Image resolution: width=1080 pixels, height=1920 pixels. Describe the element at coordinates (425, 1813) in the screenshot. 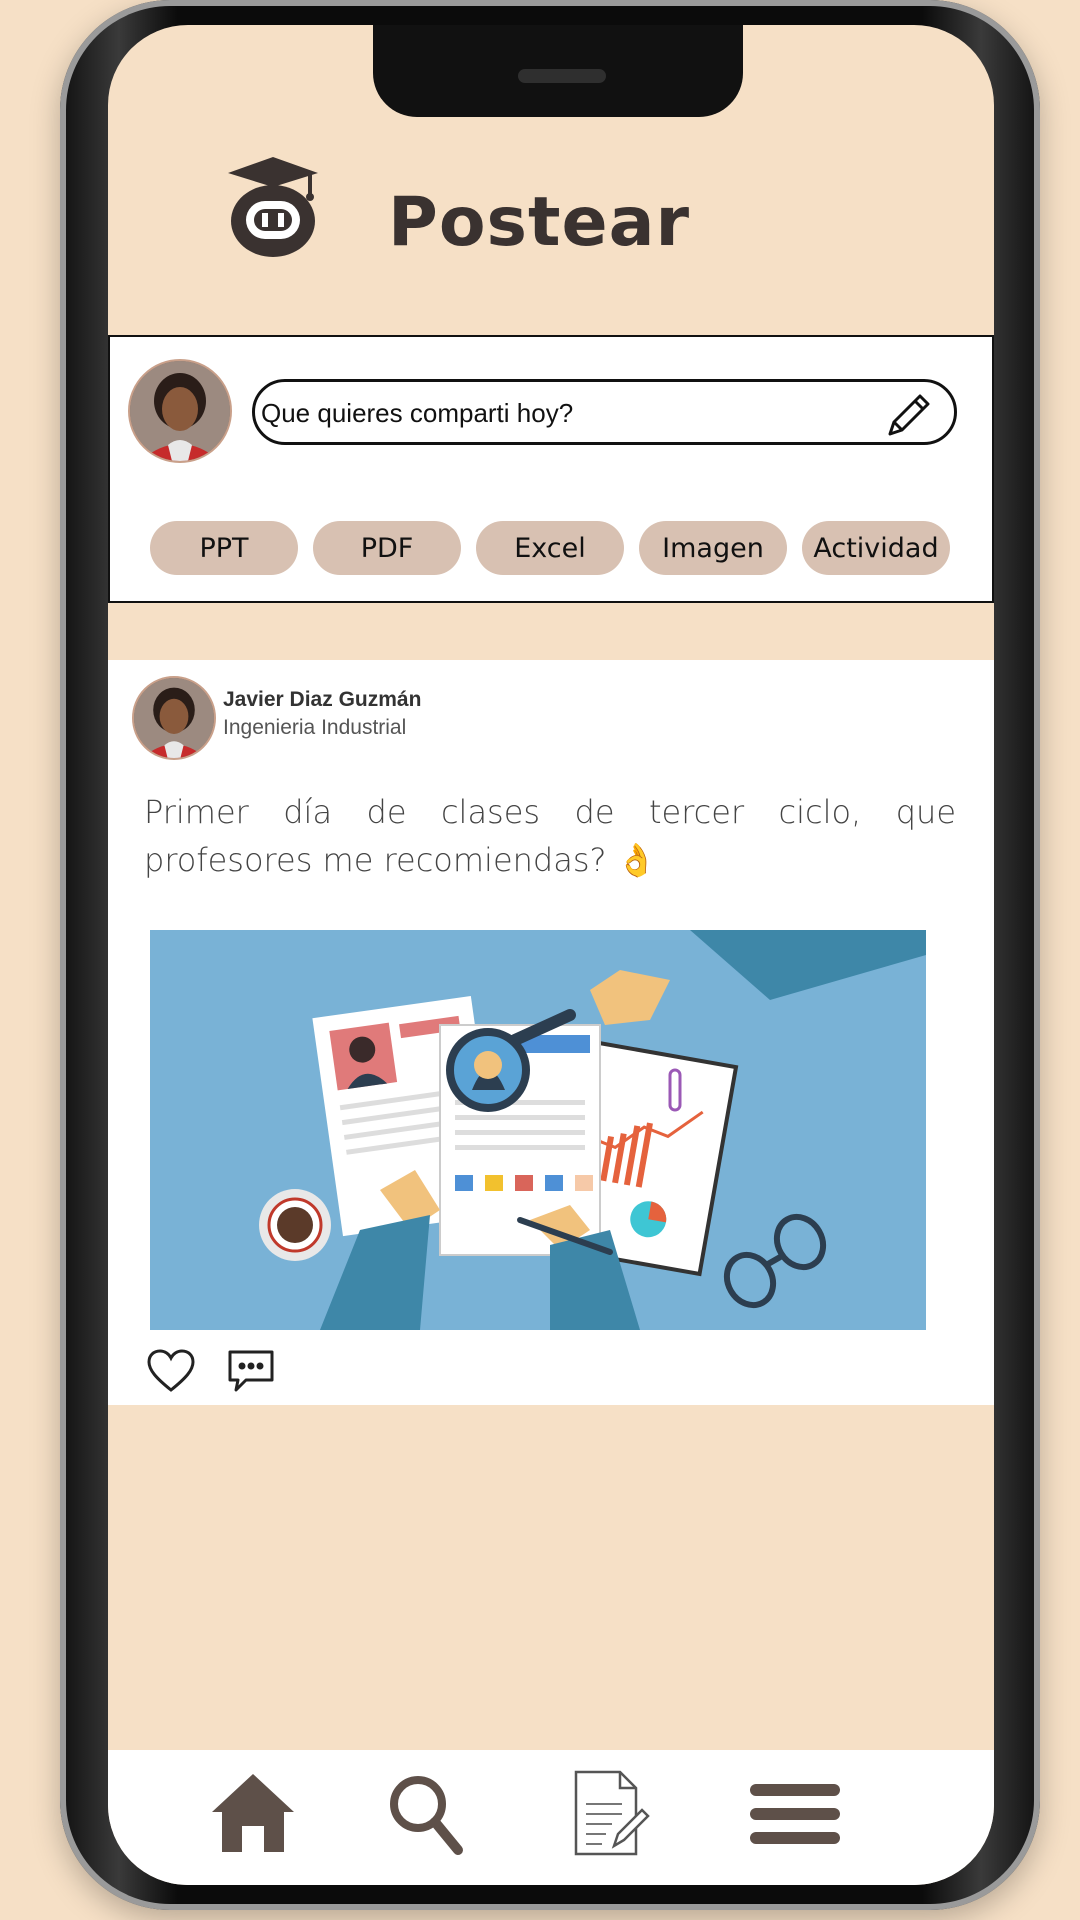

I see `search-icon` at that location.